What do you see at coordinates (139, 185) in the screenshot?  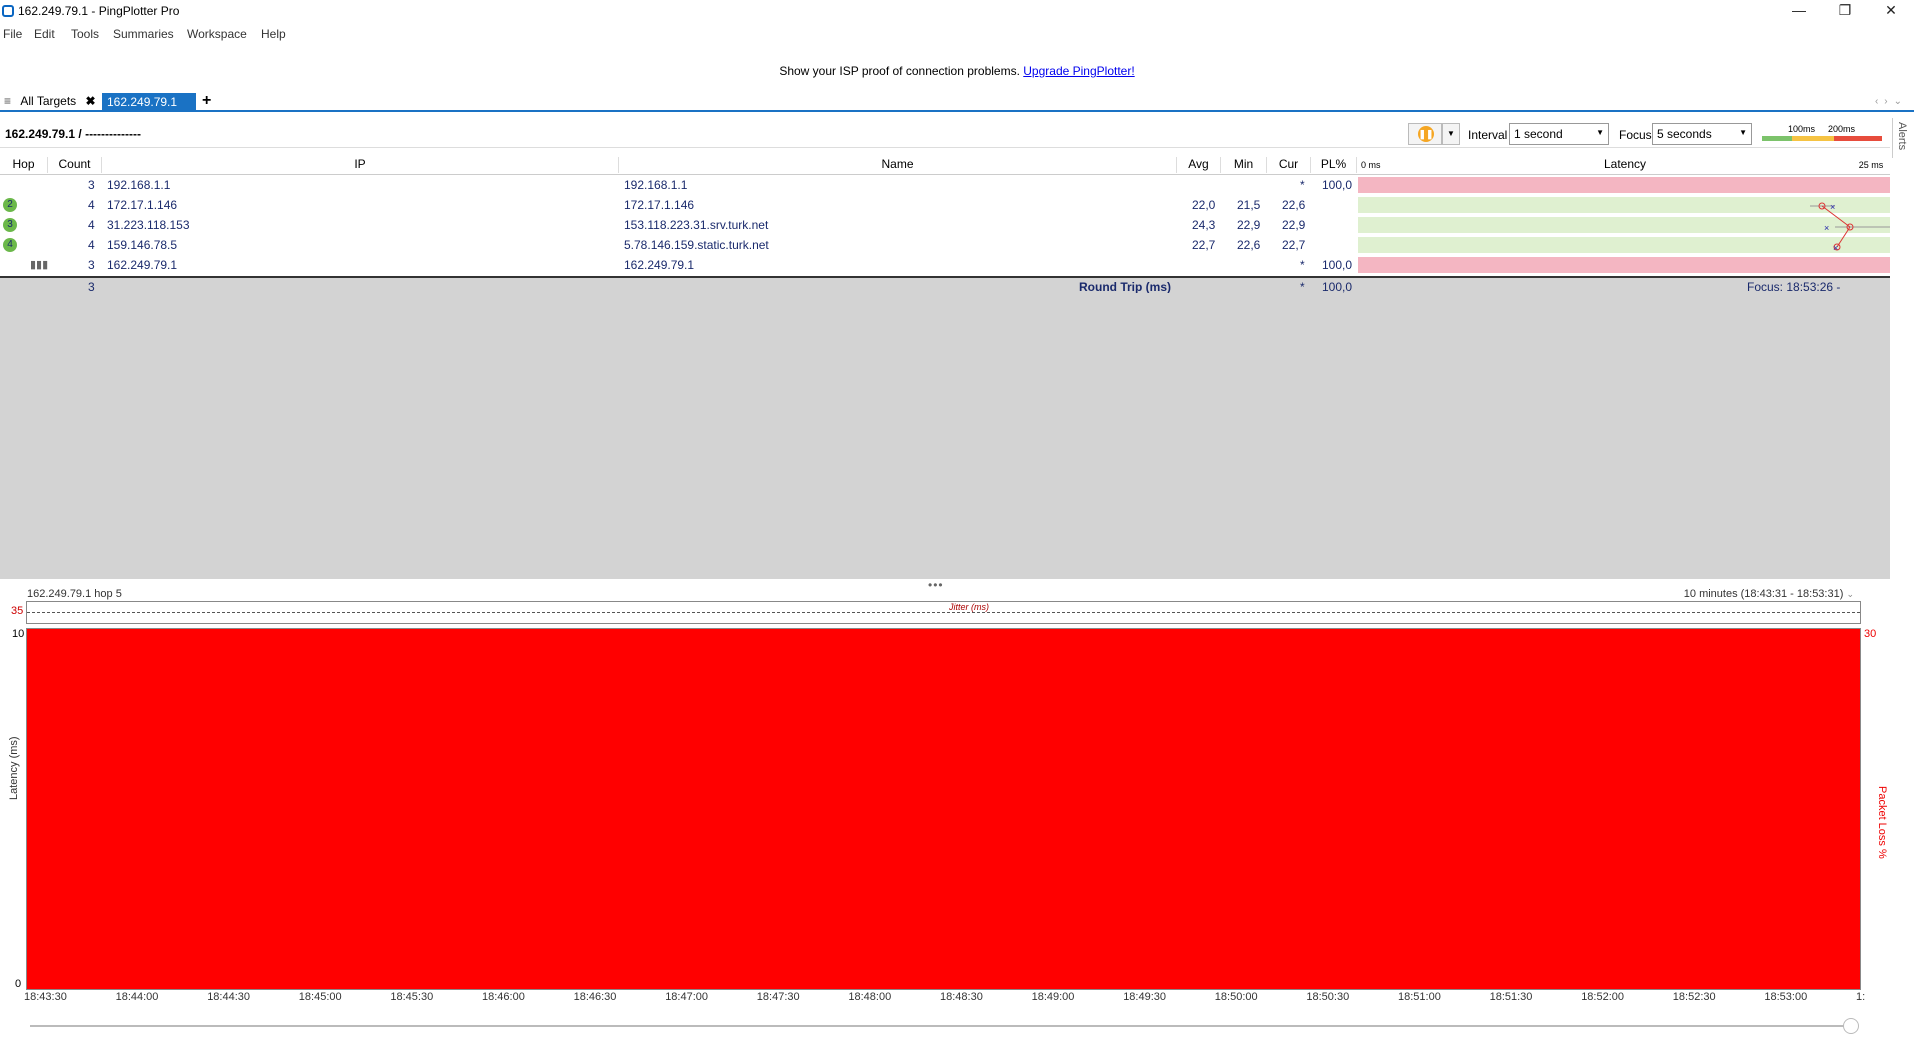 I see `row-ip: 192.168.1.1` at bounding box center [139, 185].